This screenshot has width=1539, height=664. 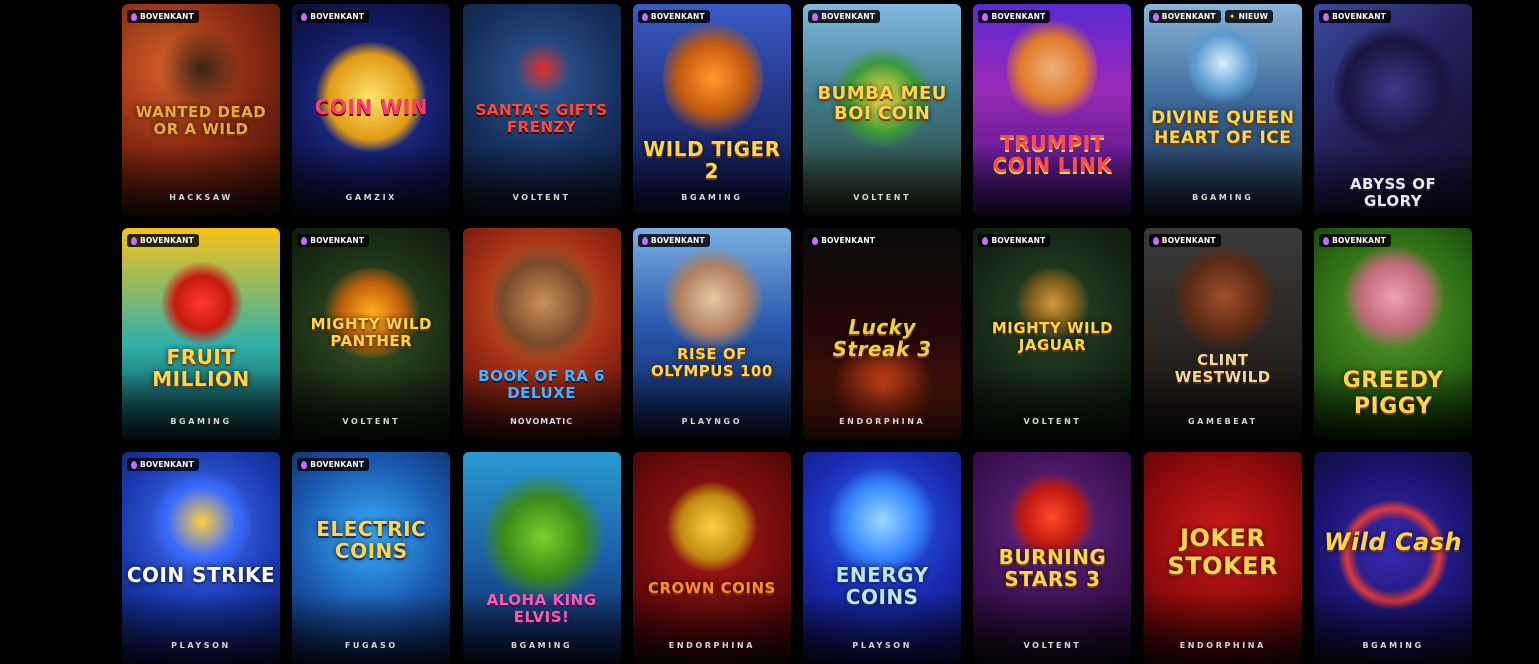 I want to click on game-card-clint-westwild: BOVENKANT Clint Westwild GAMEBEAT, so click(x=1222, y=334).